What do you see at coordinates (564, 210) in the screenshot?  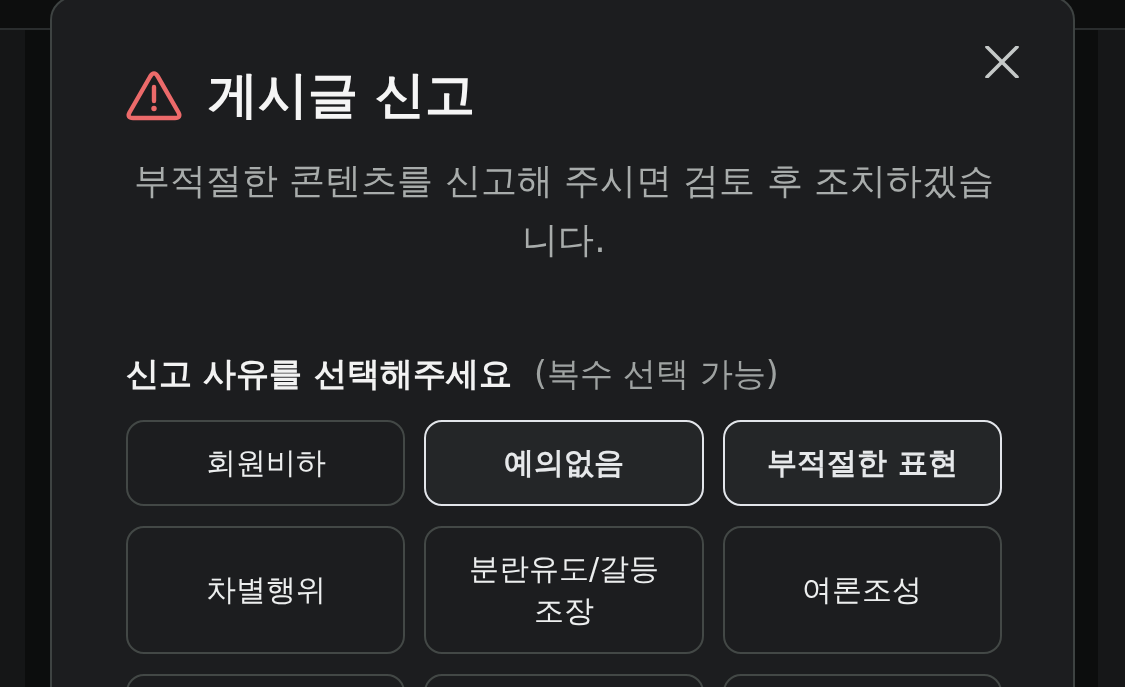 I see `dialog-description: 부적절한 콘텐츠를 신고해 주시면 검토 후 조치하겠습니다.` at bounding box center [564, 210].